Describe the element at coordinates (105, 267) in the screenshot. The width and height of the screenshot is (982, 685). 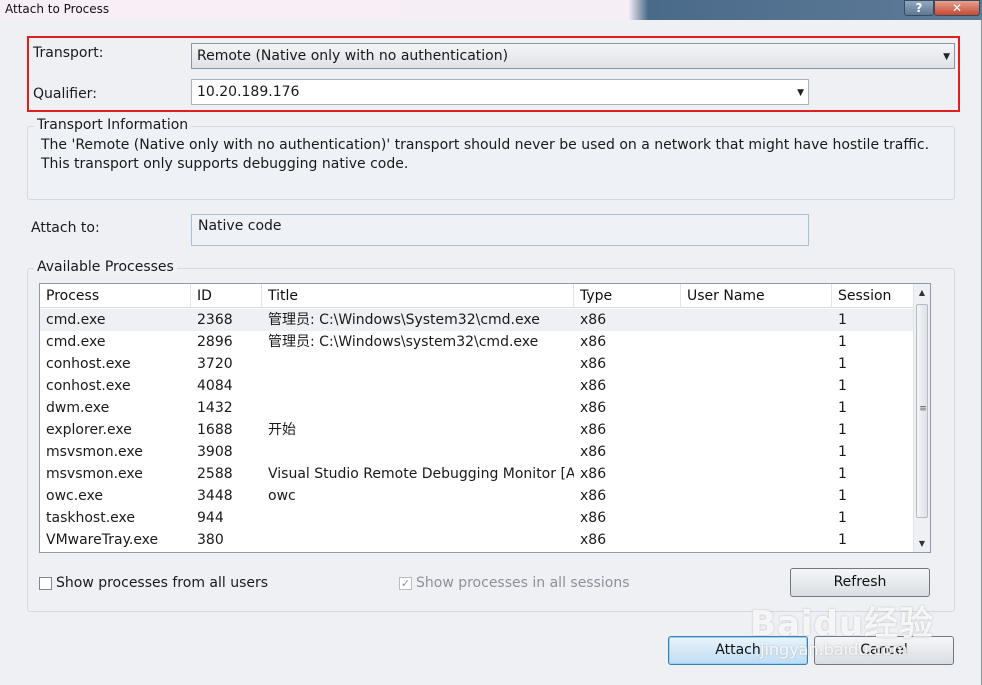
I see `available-processes-title: Available Processes` at that location.